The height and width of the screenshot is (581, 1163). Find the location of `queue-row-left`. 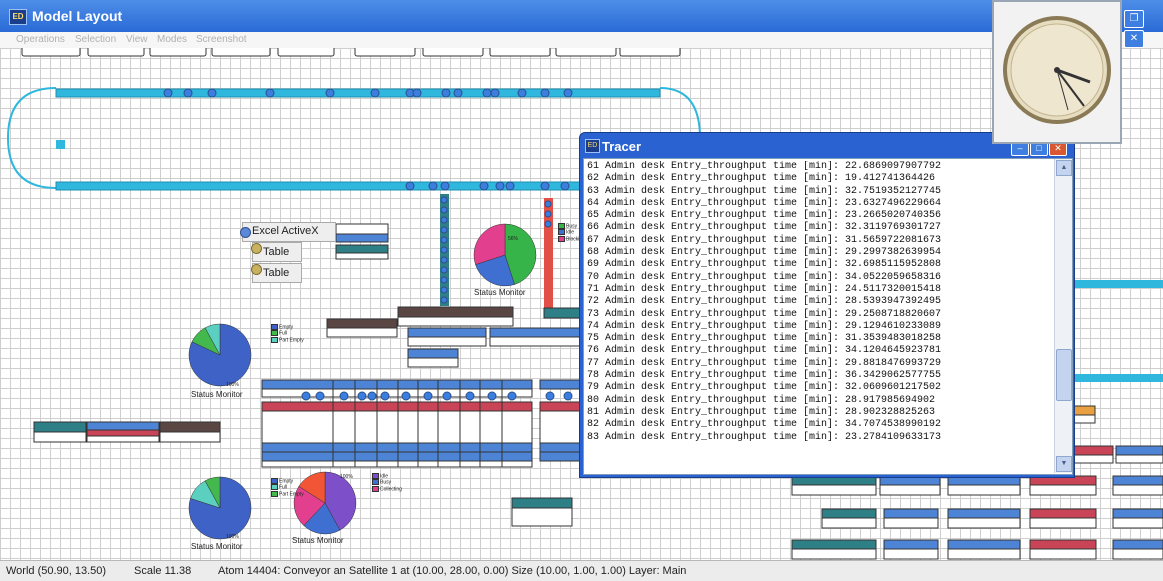

queue-row-left is located at coordinates (127, 432).